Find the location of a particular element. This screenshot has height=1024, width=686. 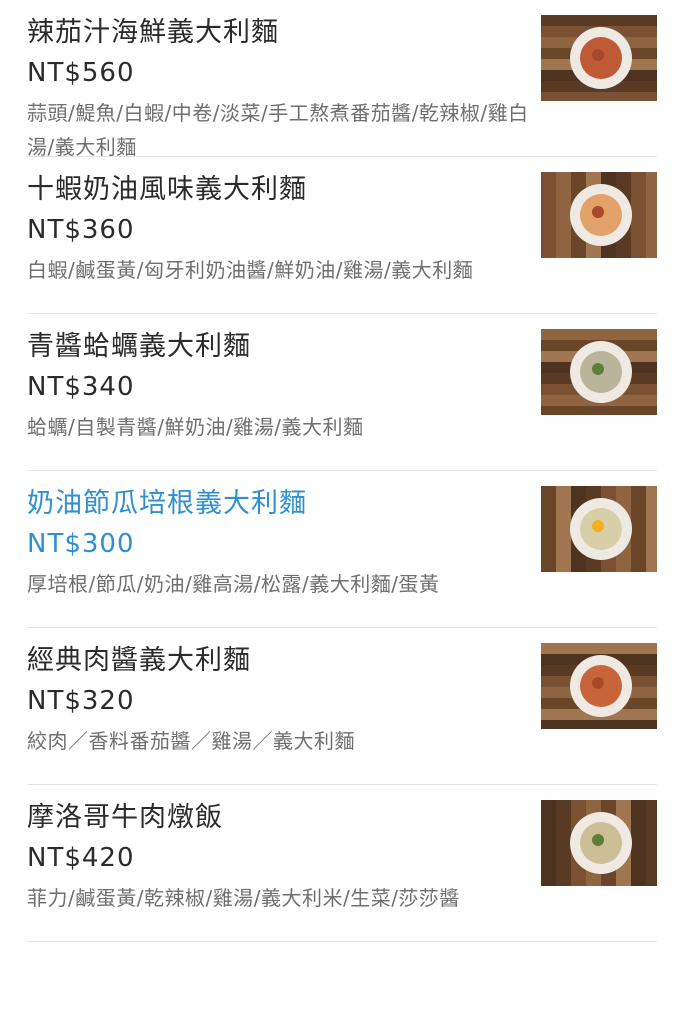

menu-item: 摩洛哥牛肉燉飯 NT$420 菲力/鹹蛋黃/乾辣椒/雞湯/義大利米/生菜/莎莎醬 is located at coordinates (342, 863).